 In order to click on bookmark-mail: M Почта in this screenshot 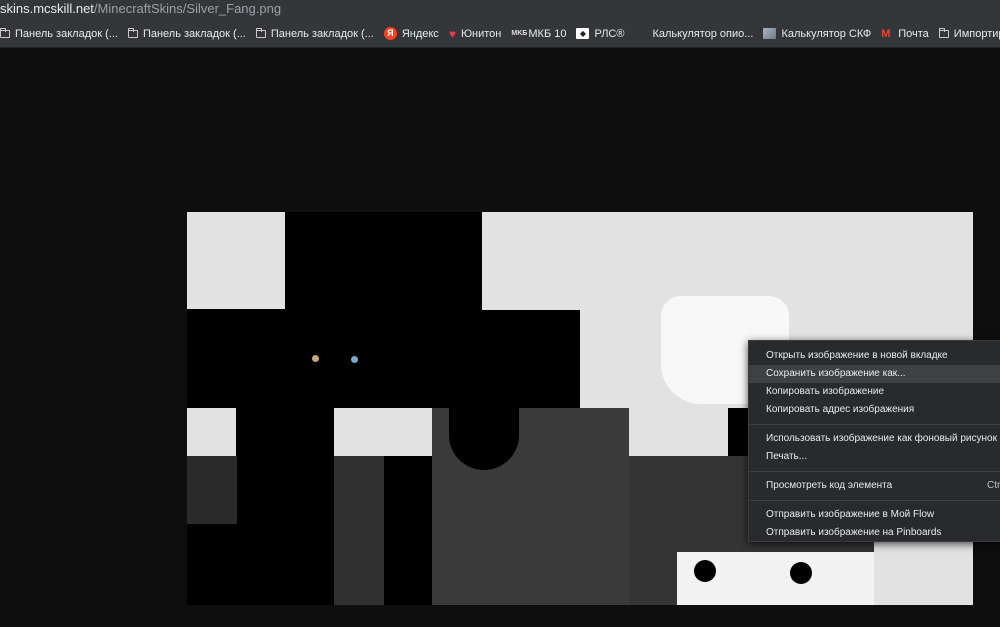, I will do `click(906, 33)`.